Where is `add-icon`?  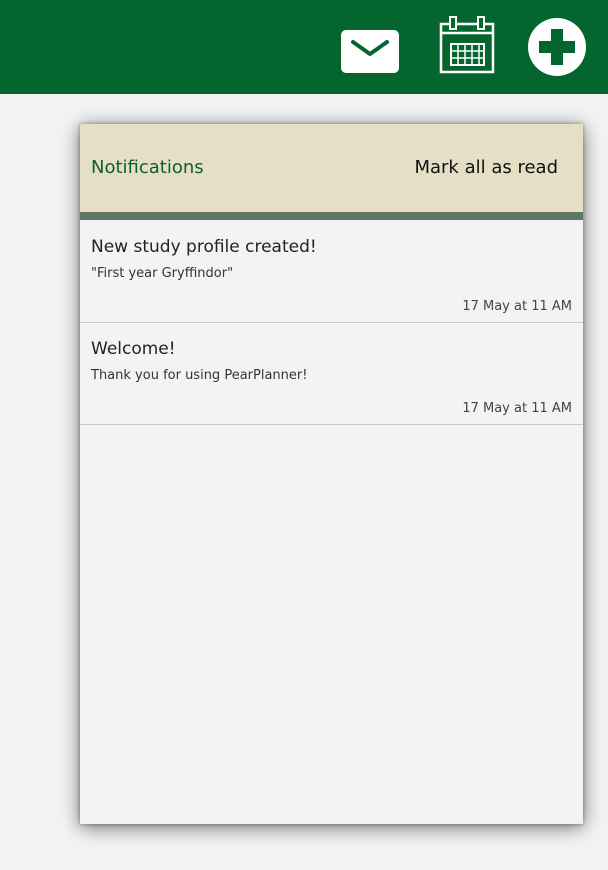
add-icon is located at coordinates (557, 47).